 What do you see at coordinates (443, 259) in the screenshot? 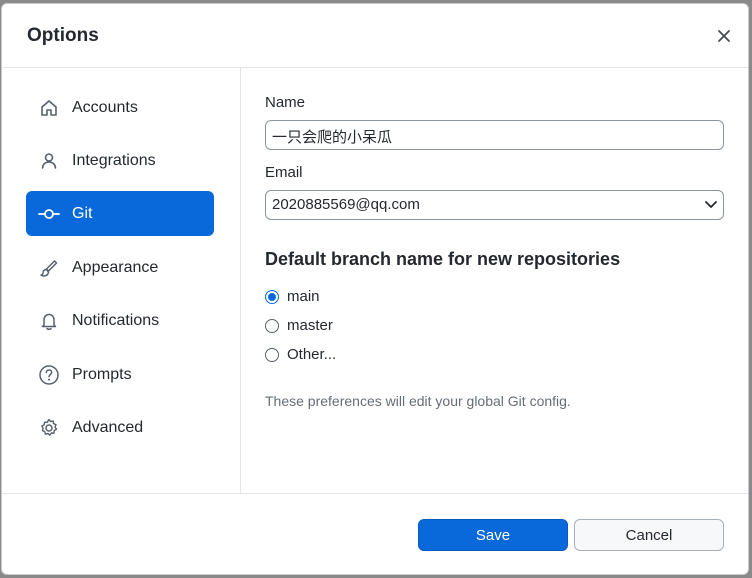
I see `branch-heading: Default branch name for new repositories` at bounding box center [443, 259].